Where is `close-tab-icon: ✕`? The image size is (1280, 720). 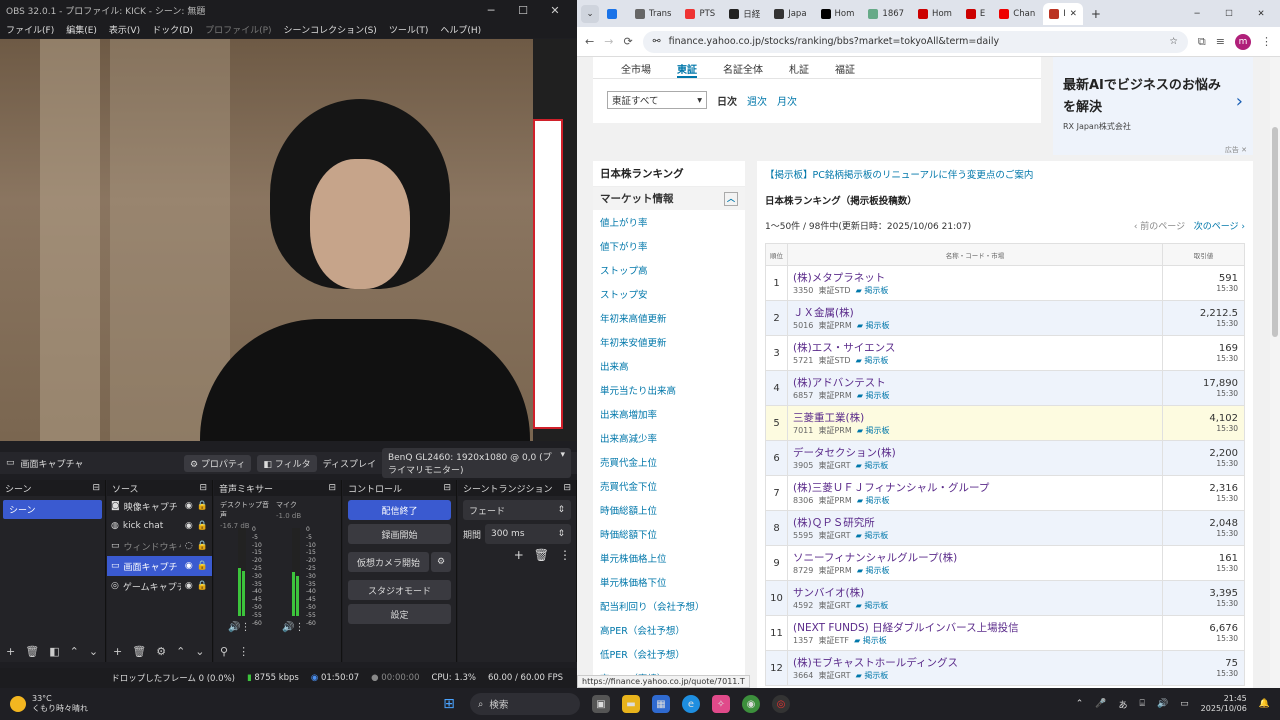 close-tab-icon: ✕ is located at coordinates (1073, 14).